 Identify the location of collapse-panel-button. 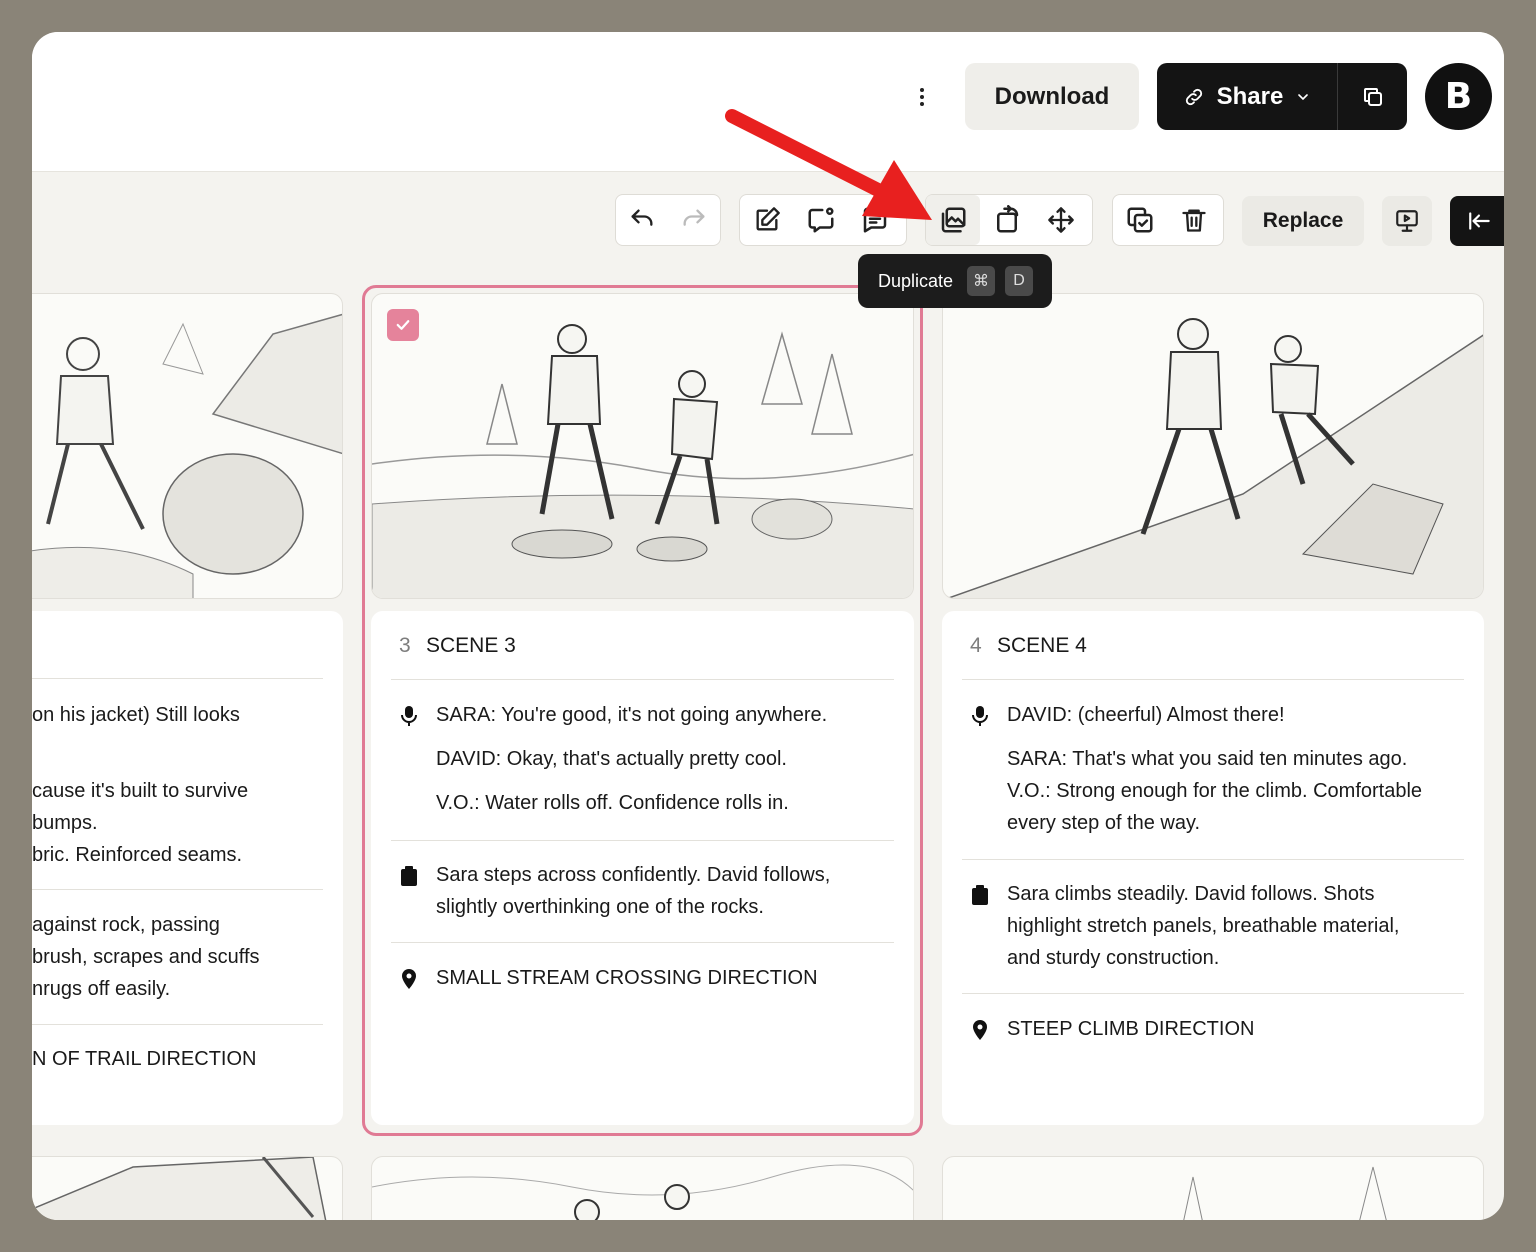
(1477, 221).